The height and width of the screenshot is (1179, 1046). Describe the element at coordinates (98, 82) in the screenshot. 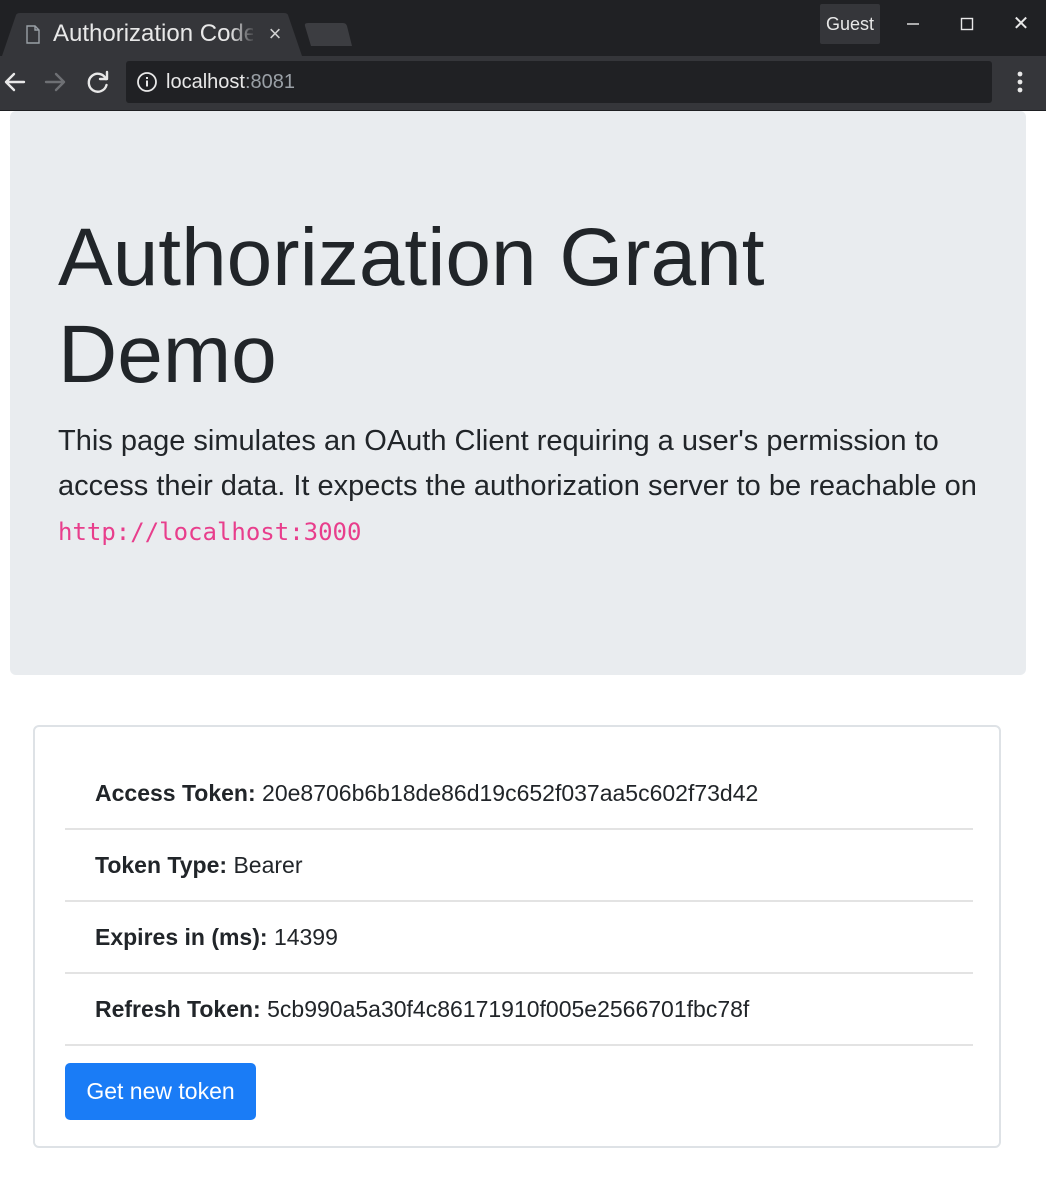

I see `reload-icon` at that location.